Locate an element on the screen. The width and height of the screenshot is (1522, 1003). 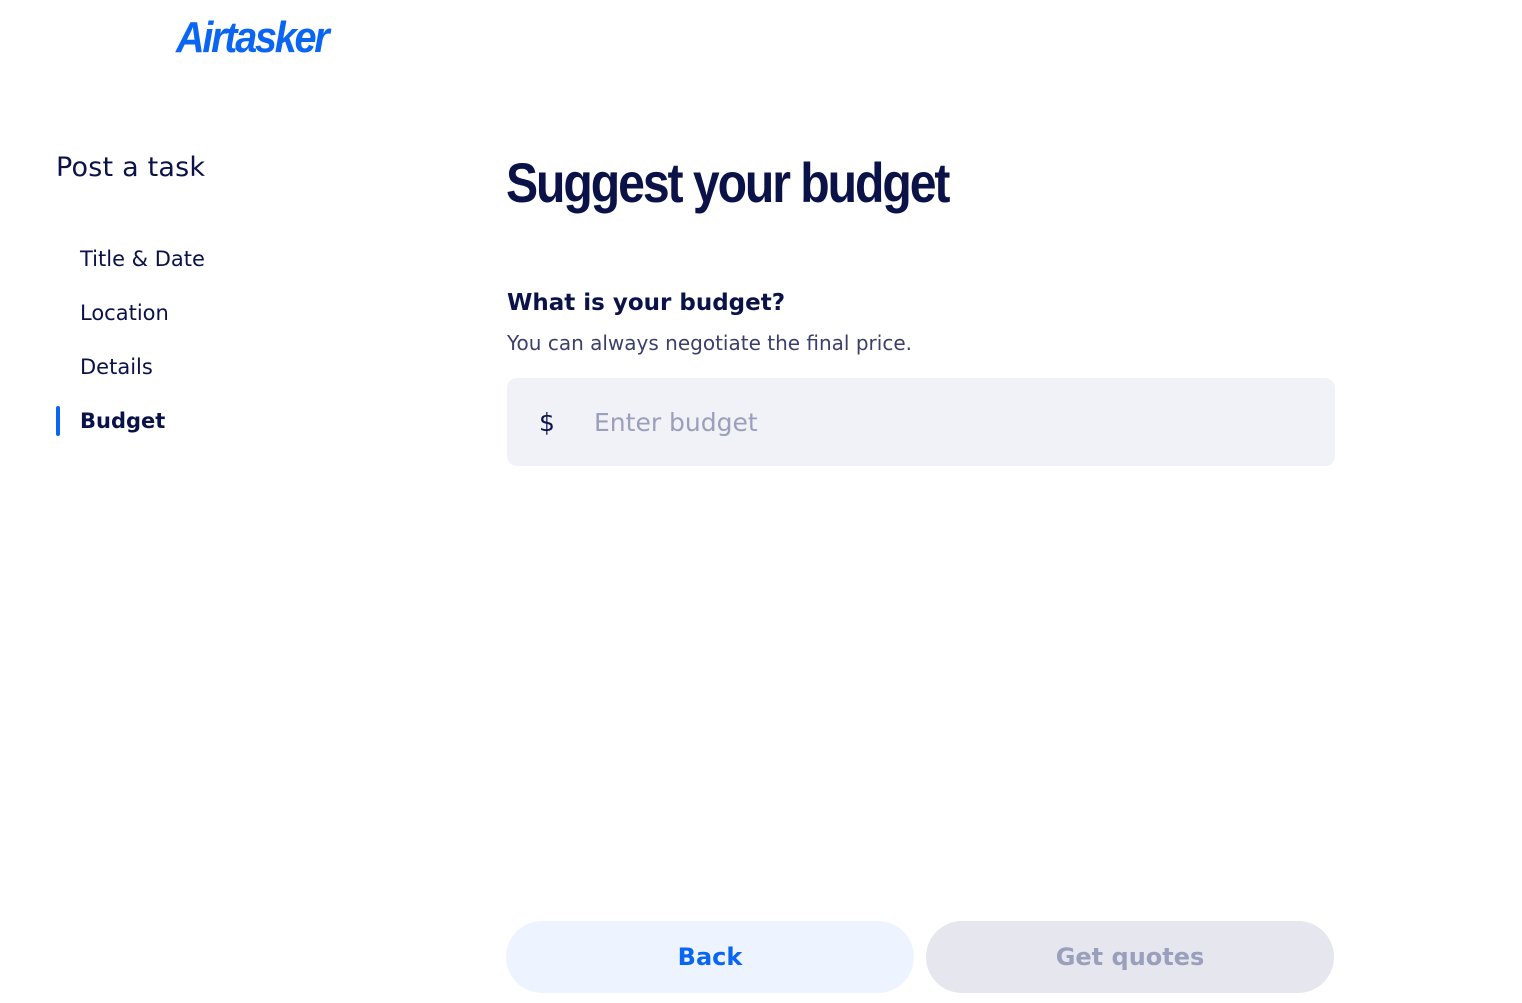
budget-question: What is your budget? is located at coordinates (646, 303).